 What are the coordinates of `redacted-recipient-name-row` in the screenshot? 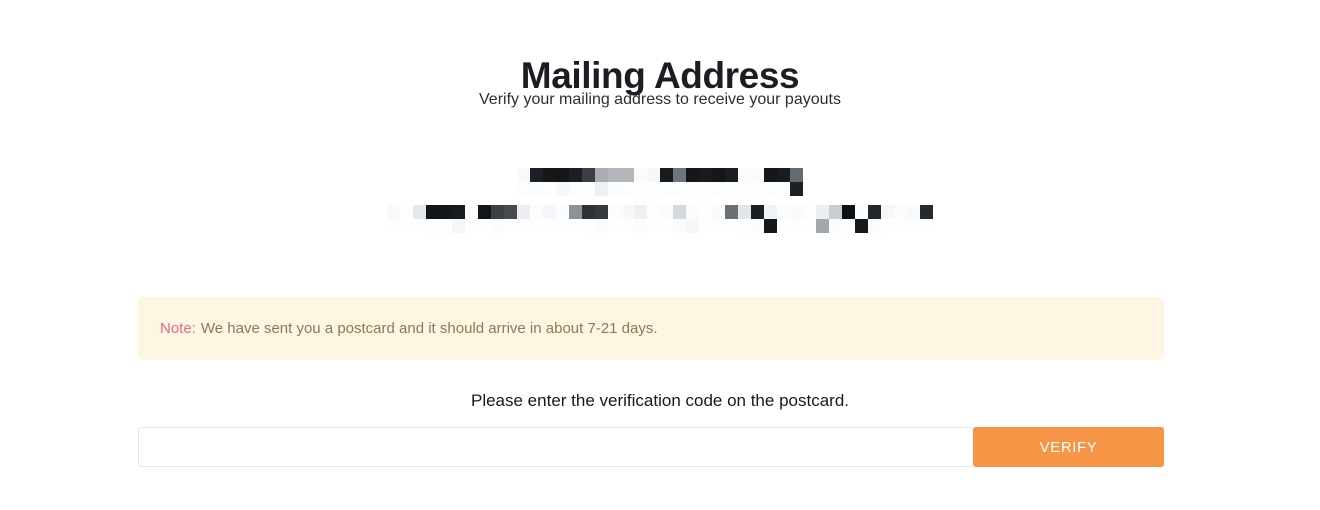 It's located at (660, 182).